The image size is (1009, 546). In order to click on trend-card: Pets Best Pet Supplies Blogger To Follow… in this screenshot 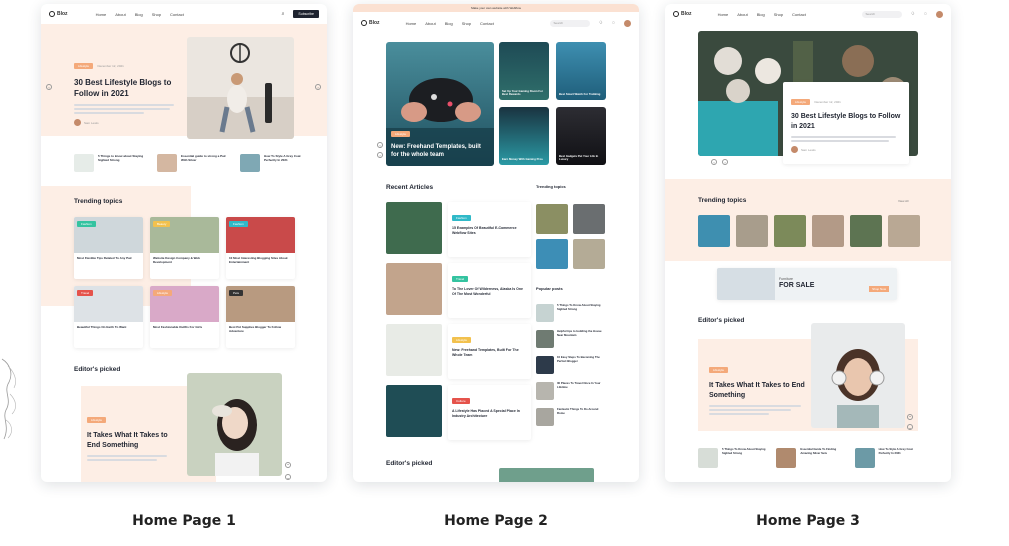, I will do `click(260, 317)`.